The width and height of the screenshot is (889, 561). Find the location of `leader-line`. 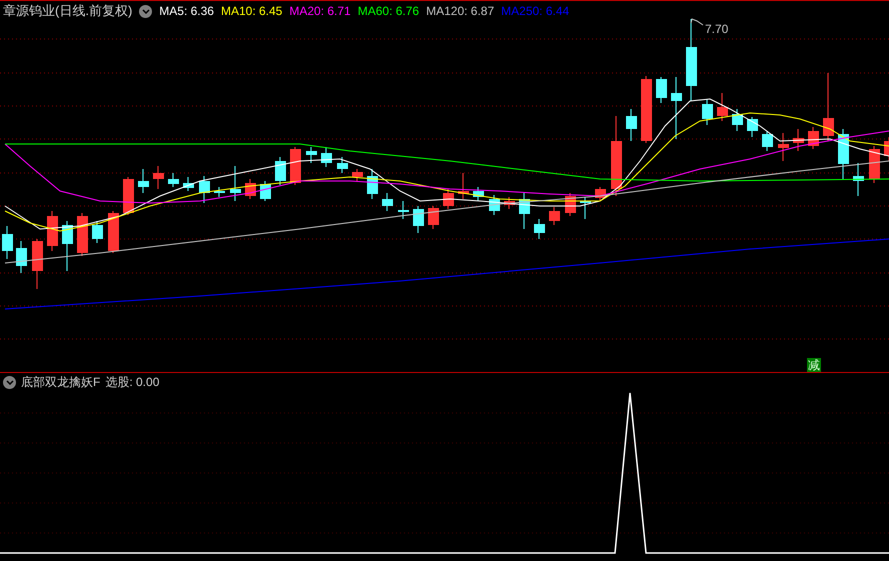

leader-line is located at coordinates (697, 22).